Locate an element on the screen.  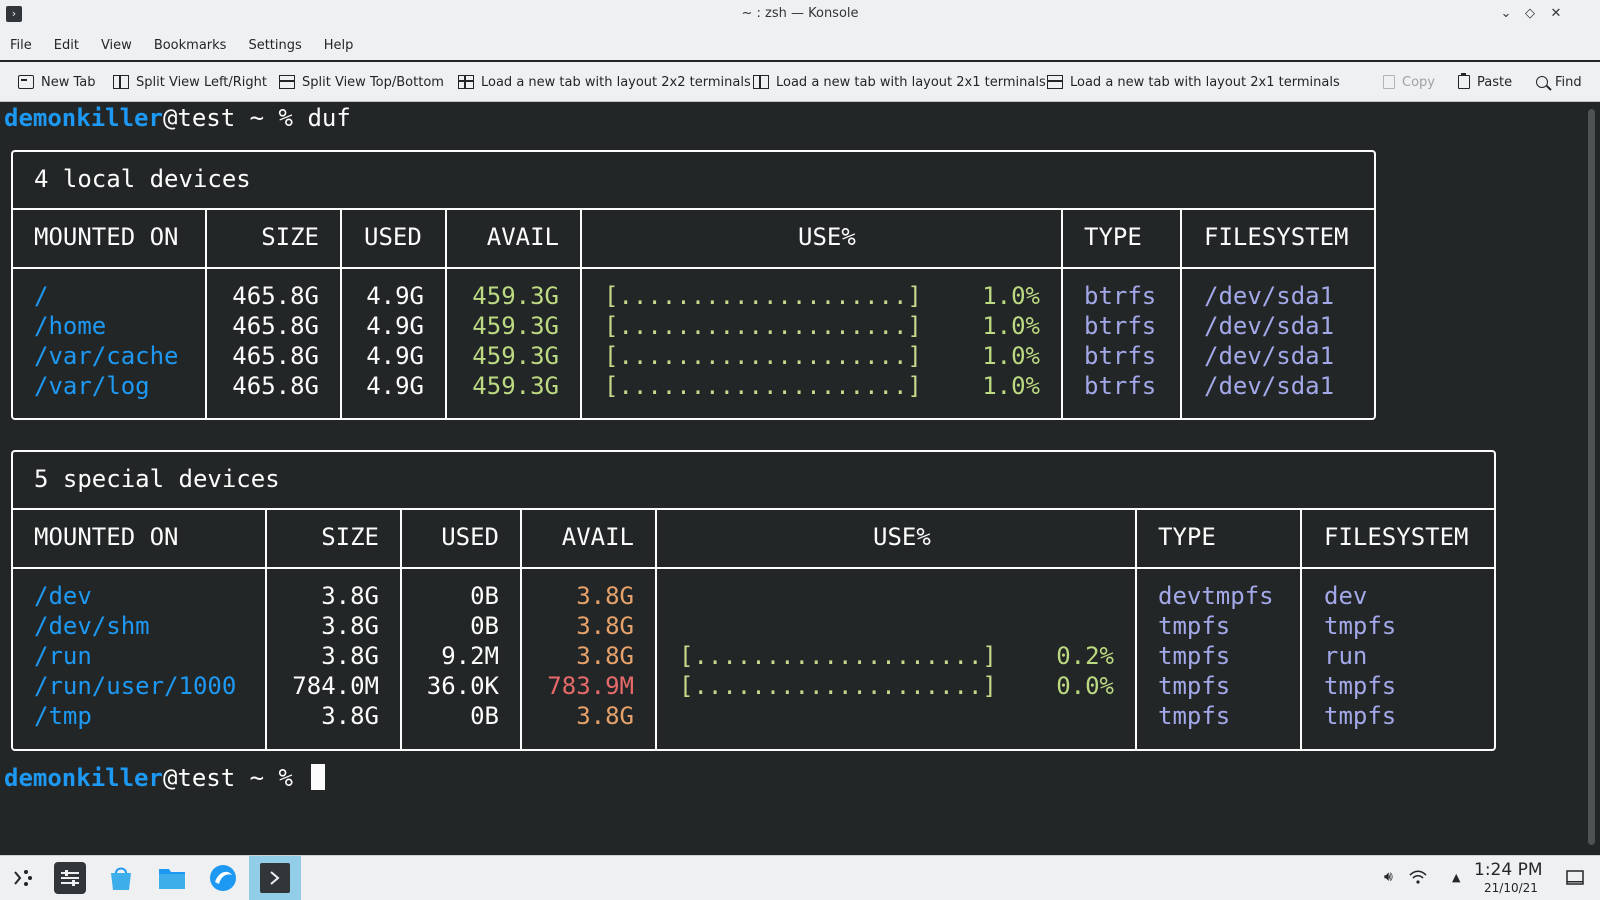
mount-point: /var/log is located at coordinates (92, 386).